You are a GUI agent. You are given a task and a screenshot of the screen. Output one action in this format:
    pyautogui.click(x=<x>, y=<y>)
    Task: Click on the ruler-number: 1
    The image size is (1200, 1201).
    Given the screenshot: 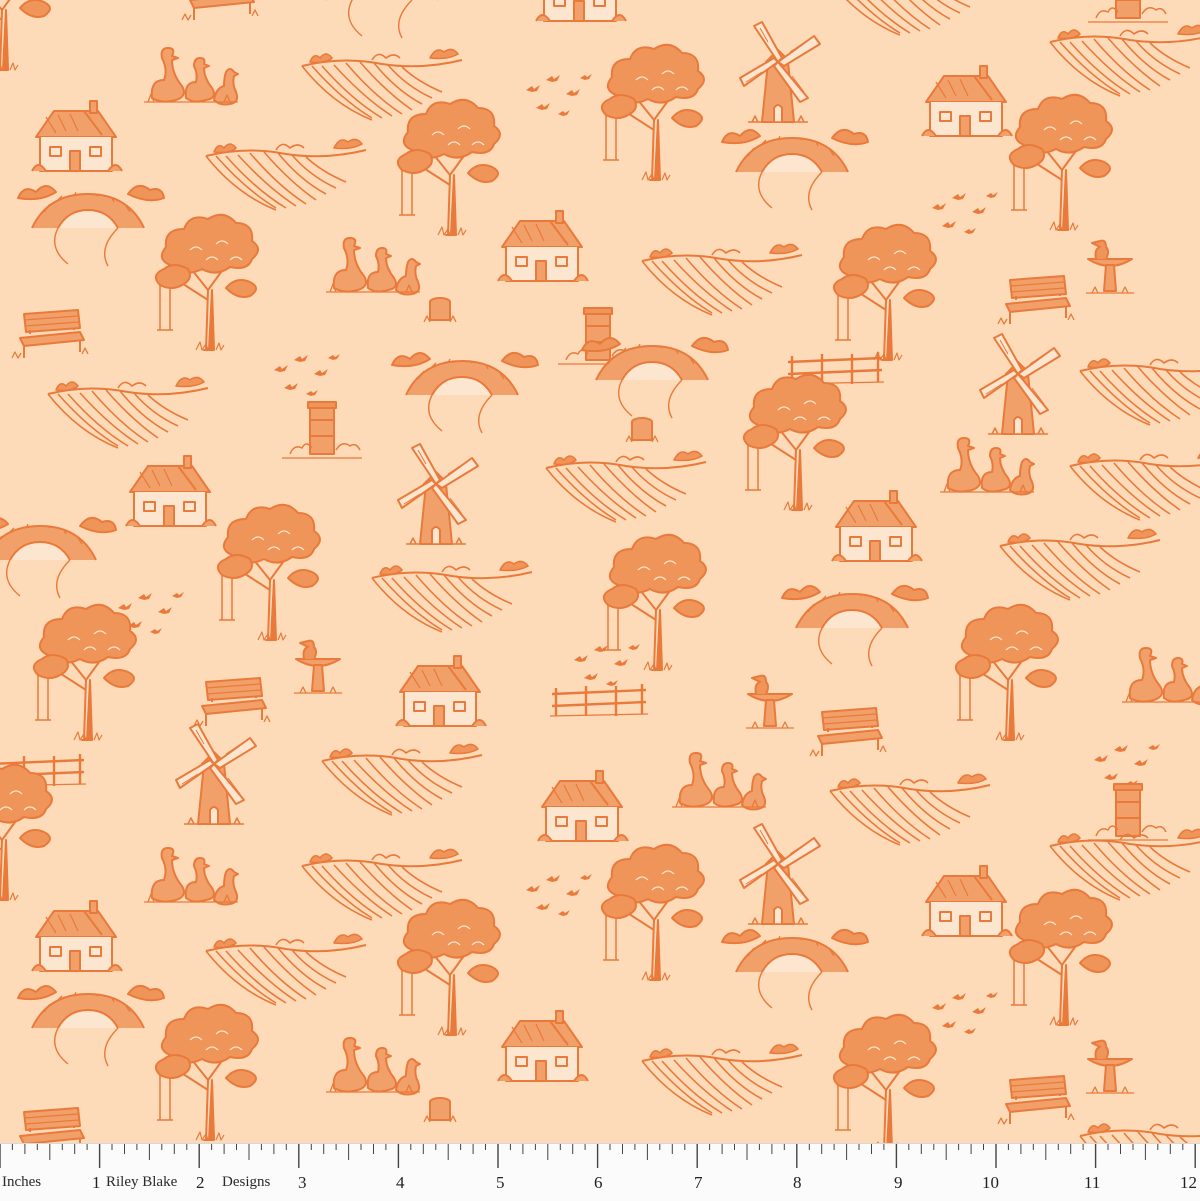 What is the action you would take?
    pyautogui.click(x=96, y=1182)
    